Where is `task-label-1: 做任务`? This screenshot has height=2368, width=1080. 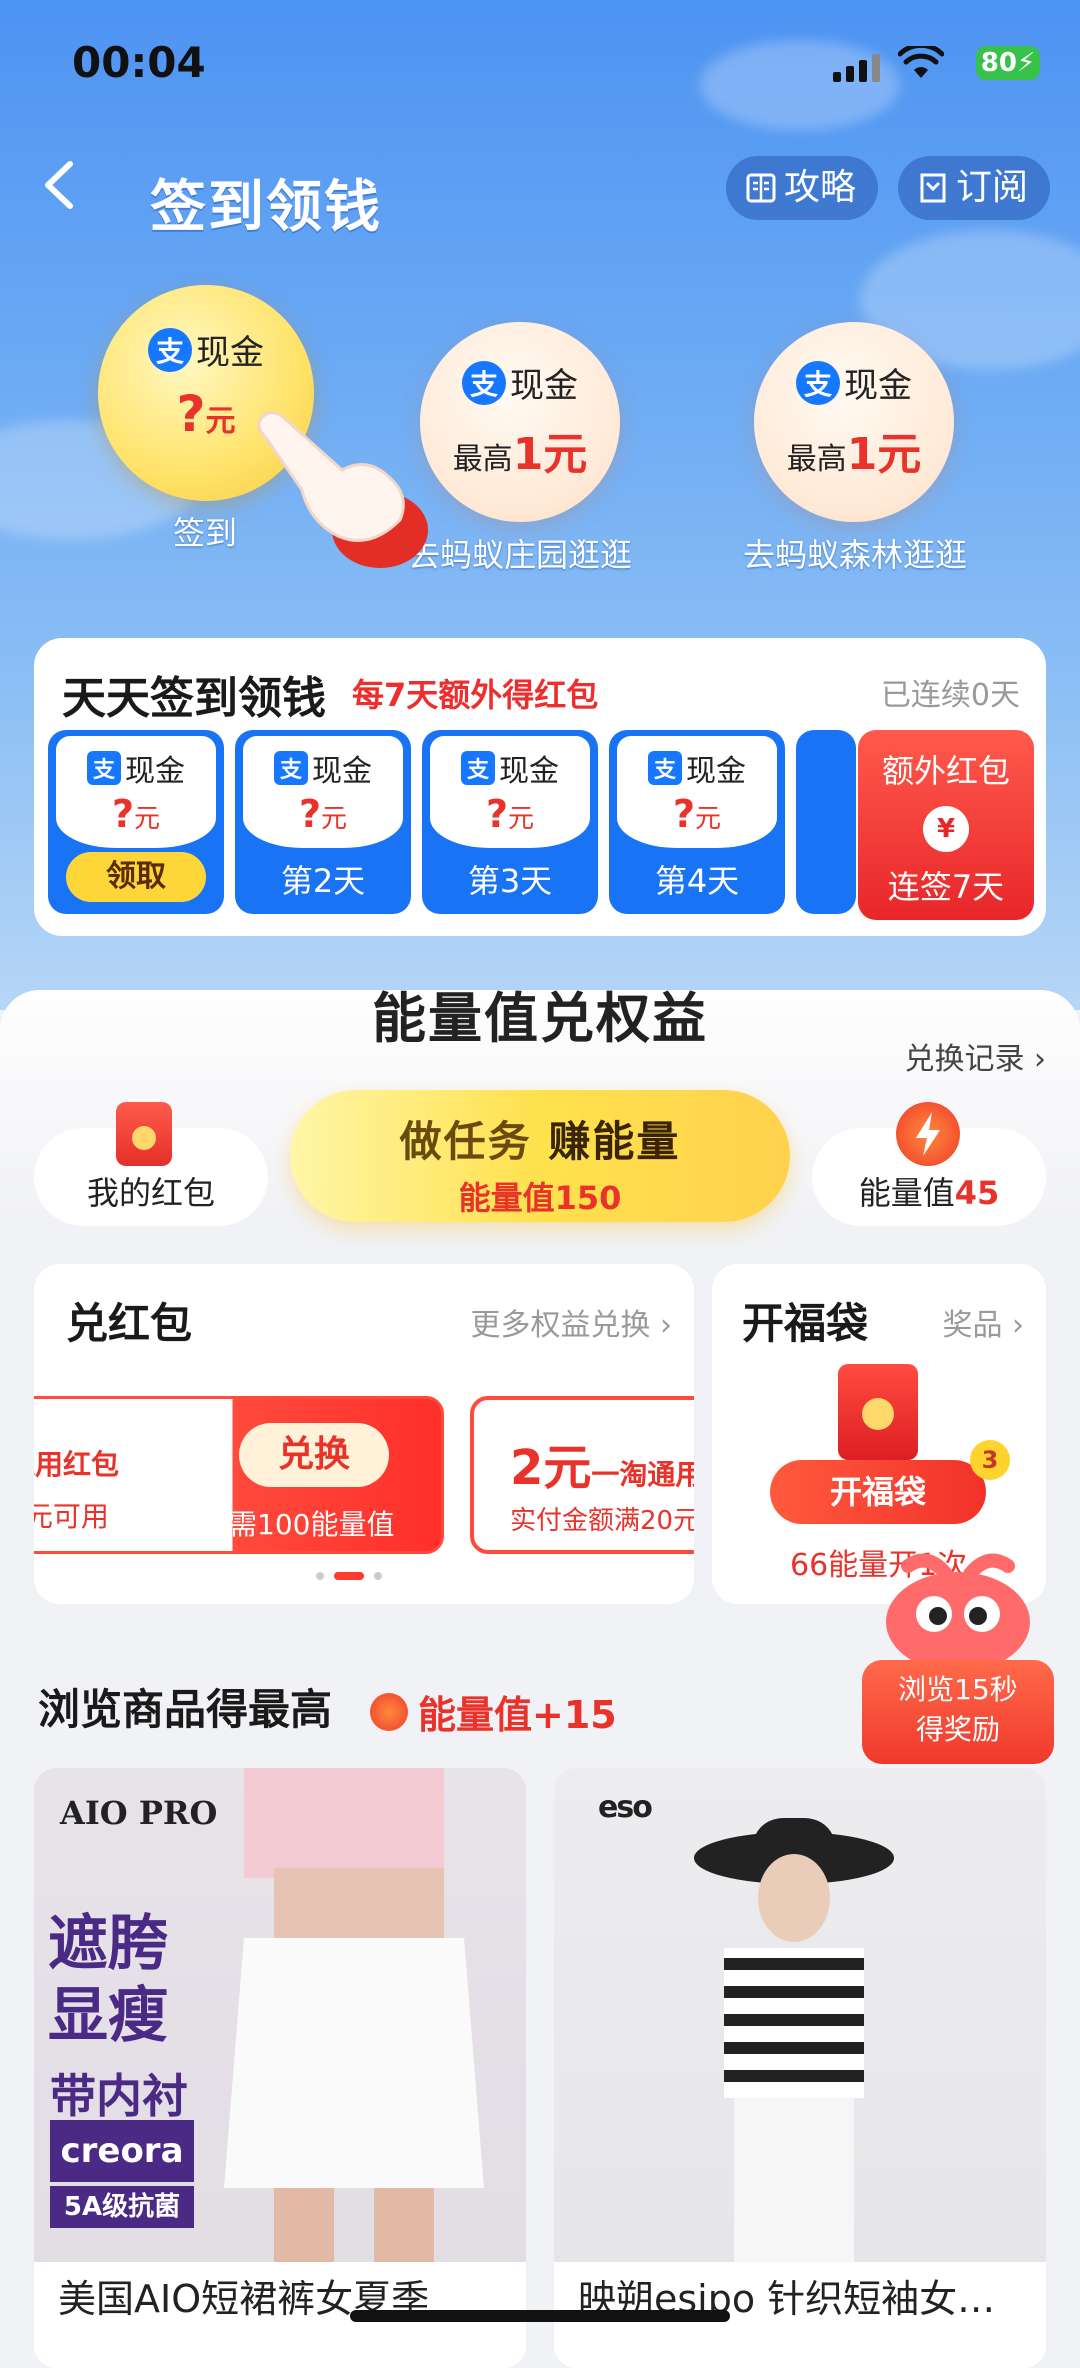 task-label-1: 做任务 is located at coordinates (465, 1141).